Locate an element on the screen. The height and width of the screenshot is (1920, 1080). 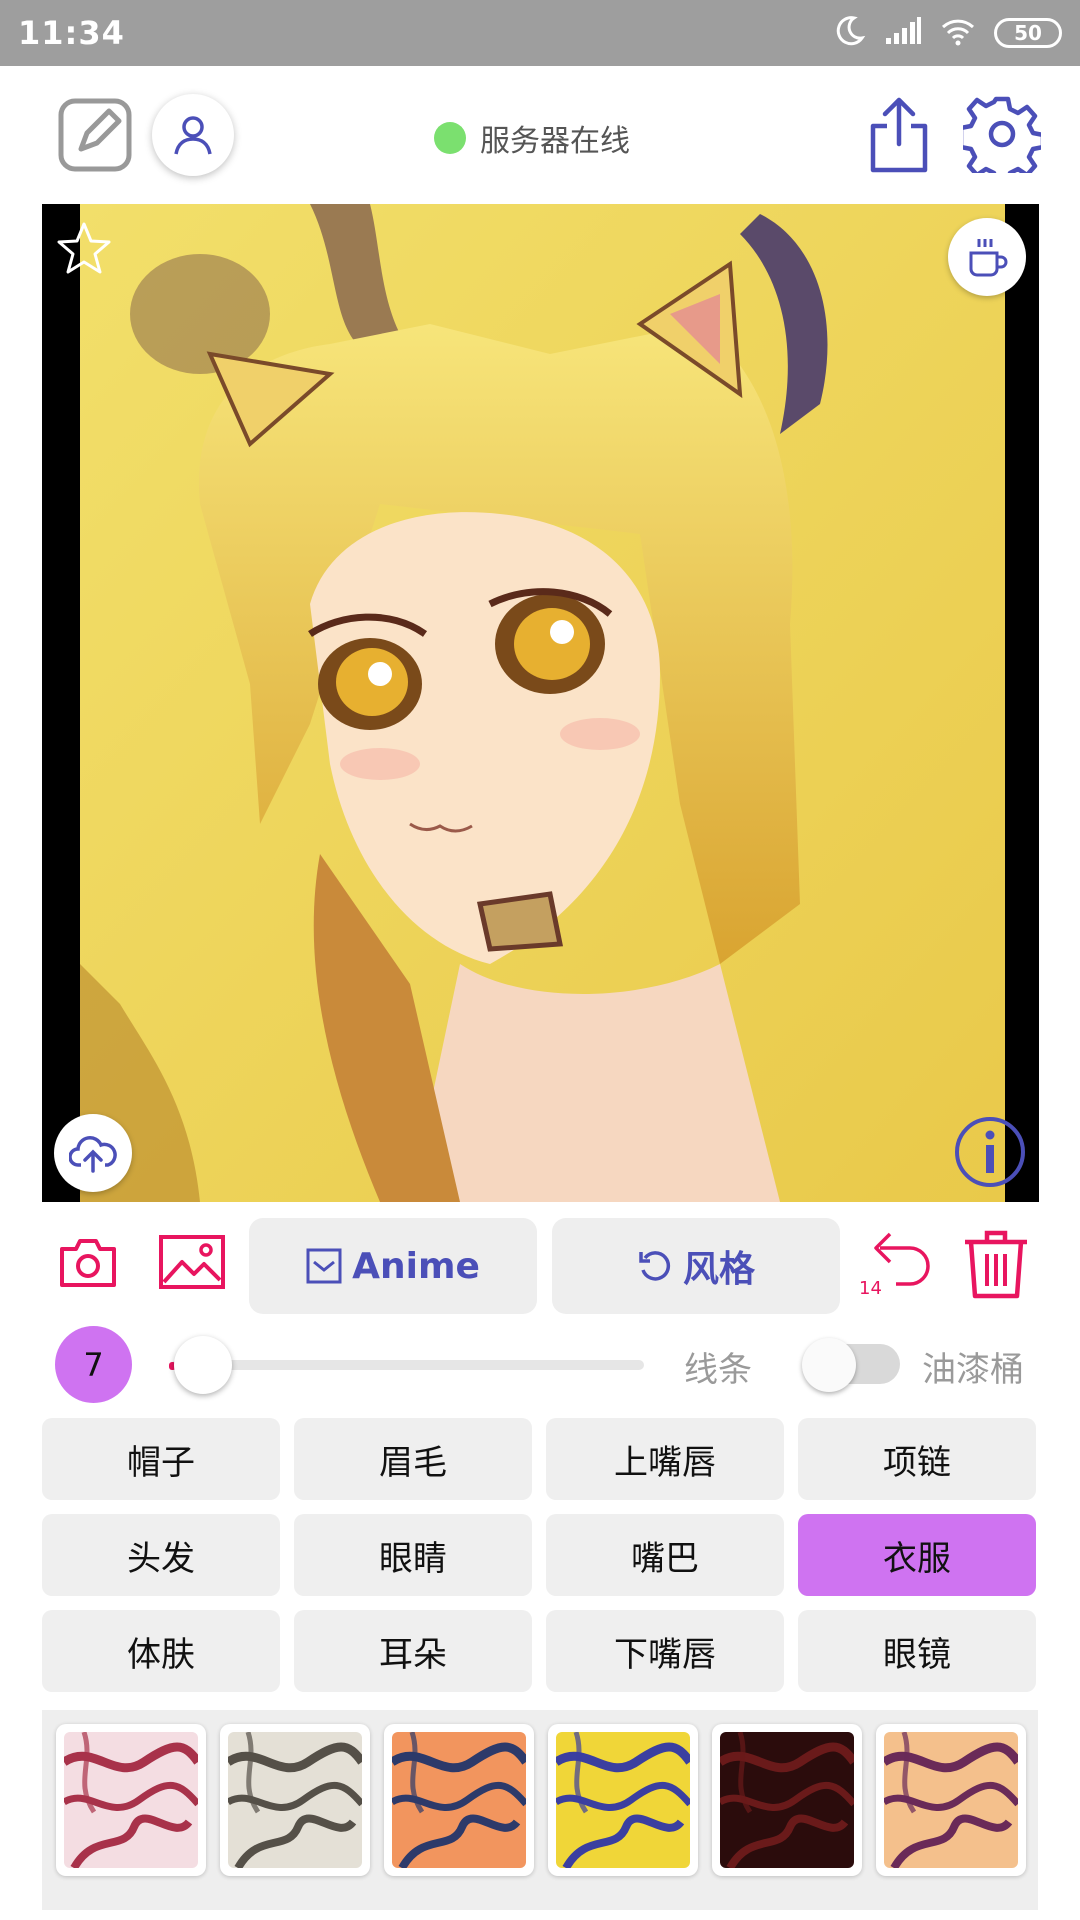
coffee-button is located at coordinates (987, 257).